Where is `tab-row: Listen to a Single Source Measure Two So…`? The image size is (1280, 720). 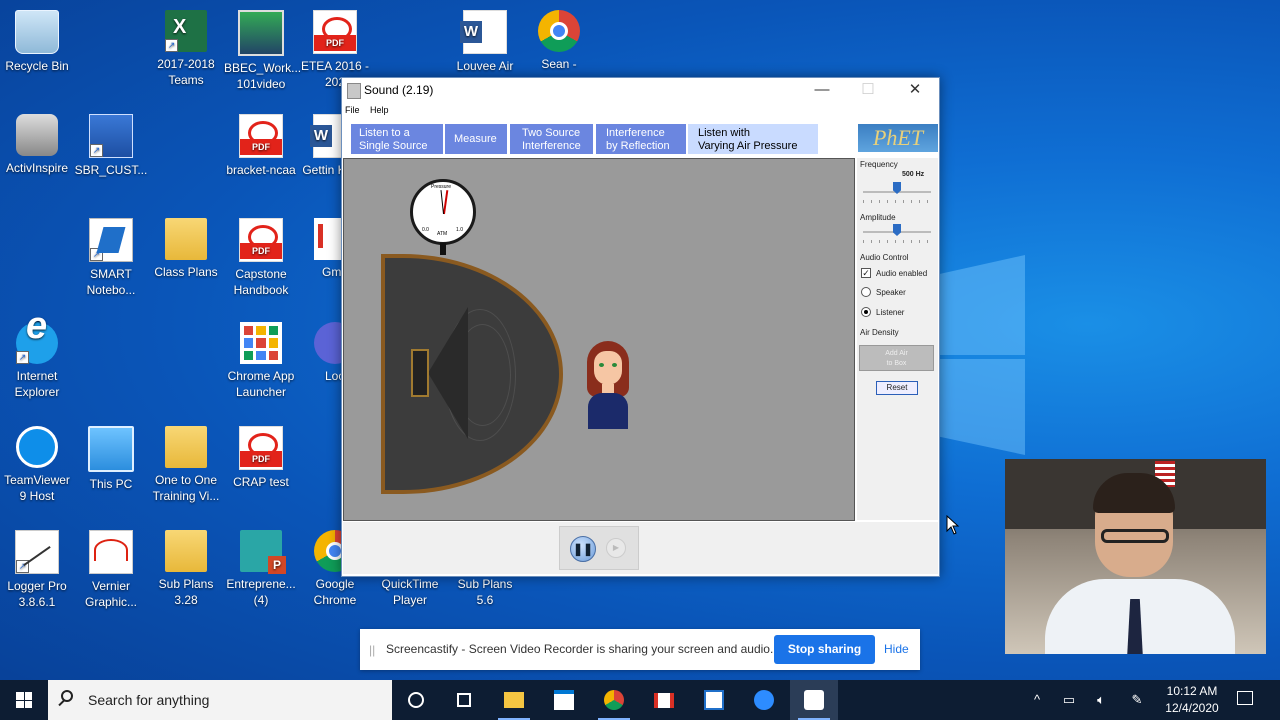
tab-row: Listen to a Single Source Measure Two So… is located at coordinates (640, 139).